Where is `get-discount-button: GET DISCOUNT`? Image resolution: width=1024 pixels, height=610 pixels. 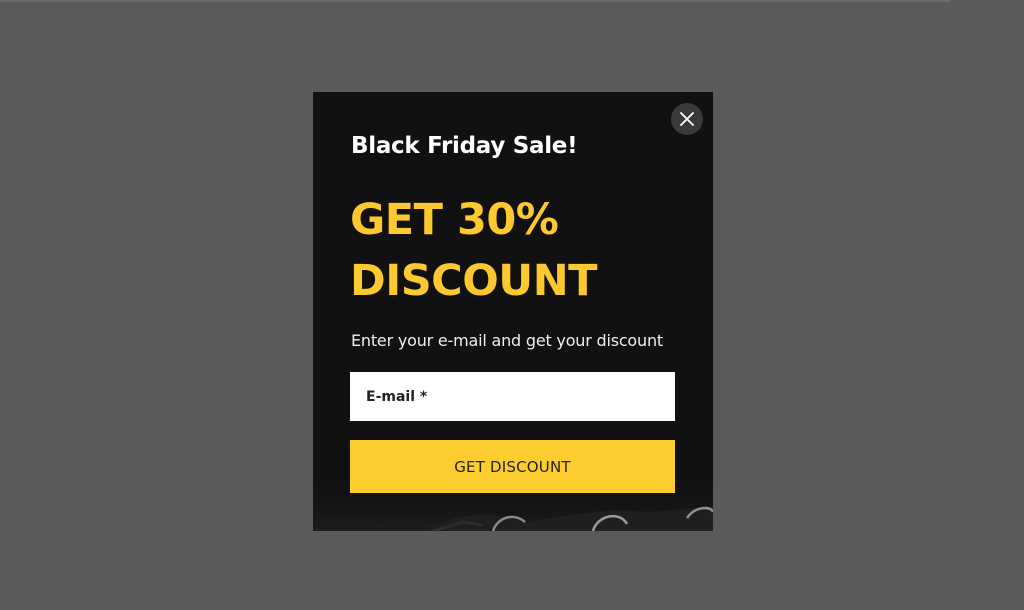 get-discount-button: GET DISCOUNT is located at coordinates (512, 466).